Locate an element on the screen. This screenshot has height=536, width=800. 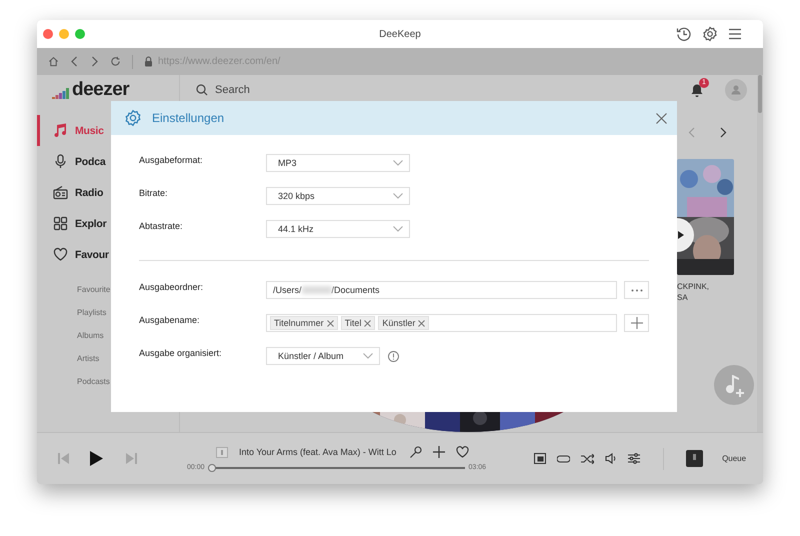
setting-label: Ausgabe organisiert: is located at coordinates (181, 352).